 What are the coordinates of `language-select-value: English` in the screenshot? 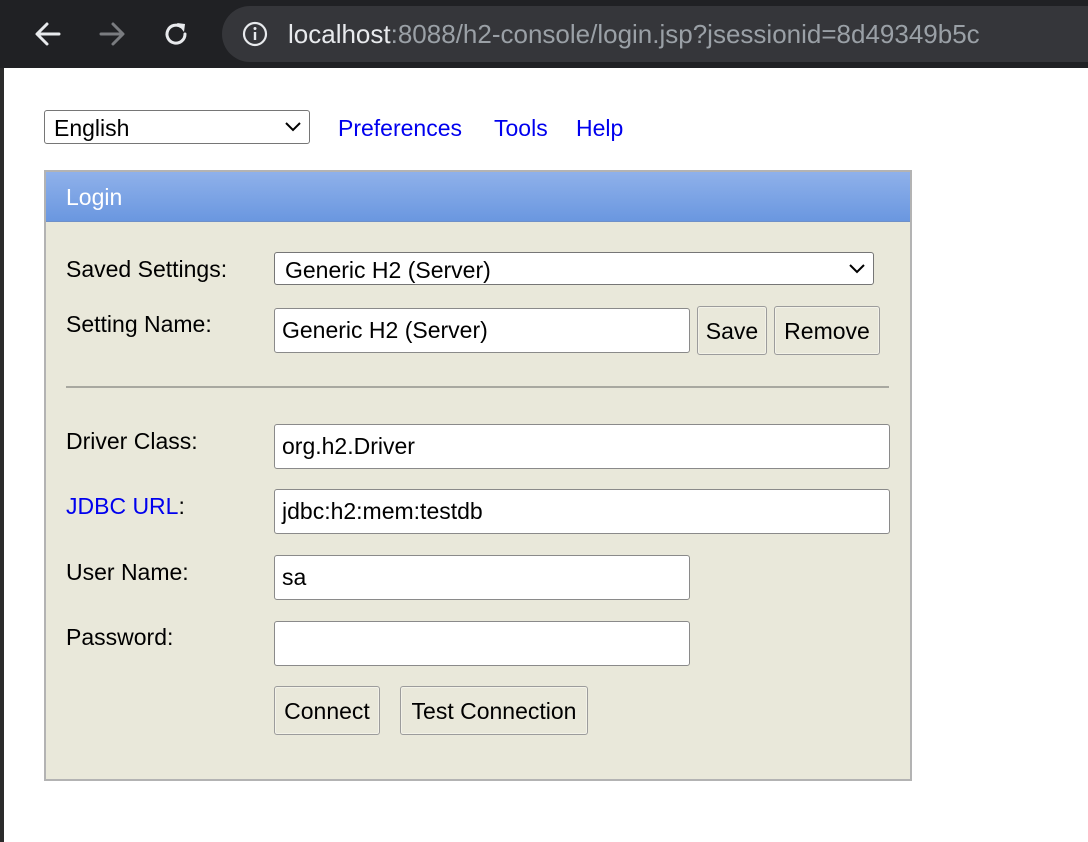 It's located at (92, 128).